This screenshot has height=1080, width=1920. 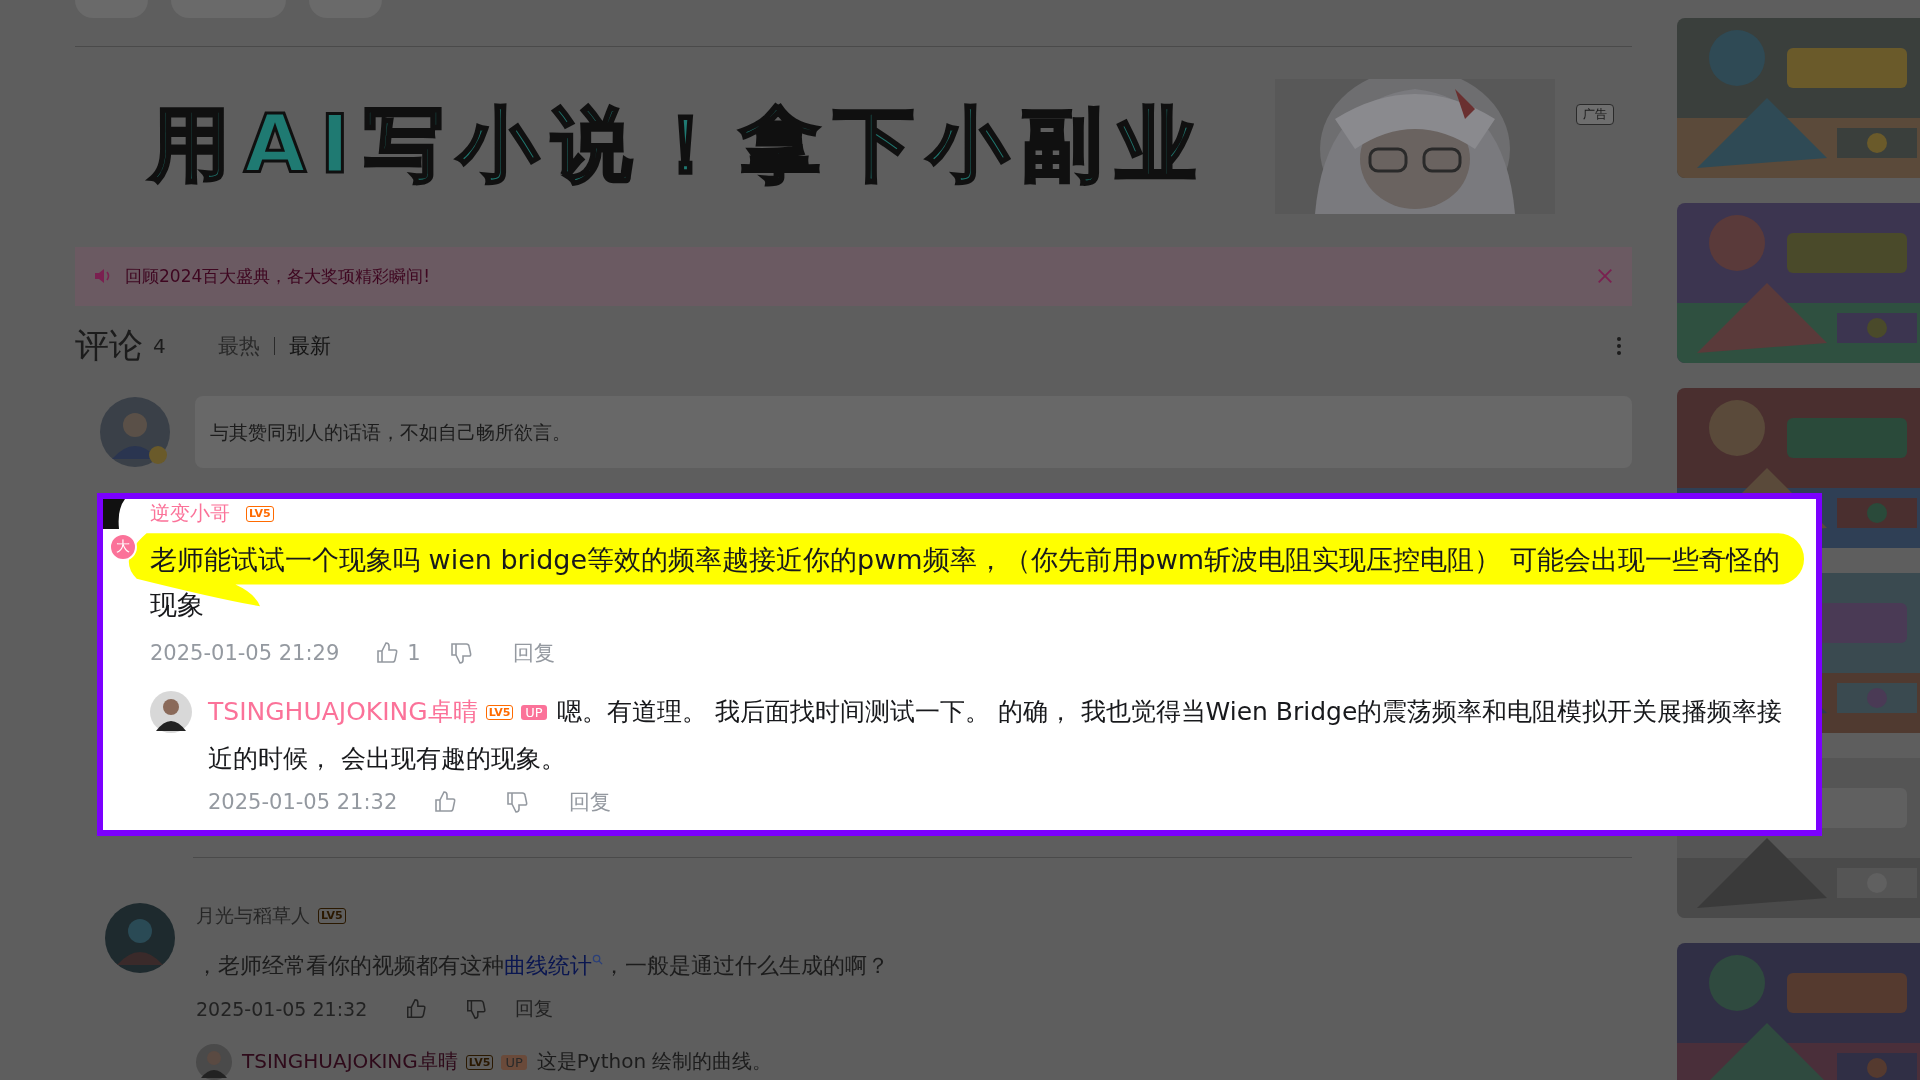 I want to click on reply-text: TSINGHUAJOKING卓晴 LV5 UP 嗯。有道理。 我后面找时间测试一下。 的确， 我也觉得当Wien Bridge的震荡频率和电阻模拟开关展播频率接近的时候， 会出现有趣的现象。, so click(x=996, y=735).